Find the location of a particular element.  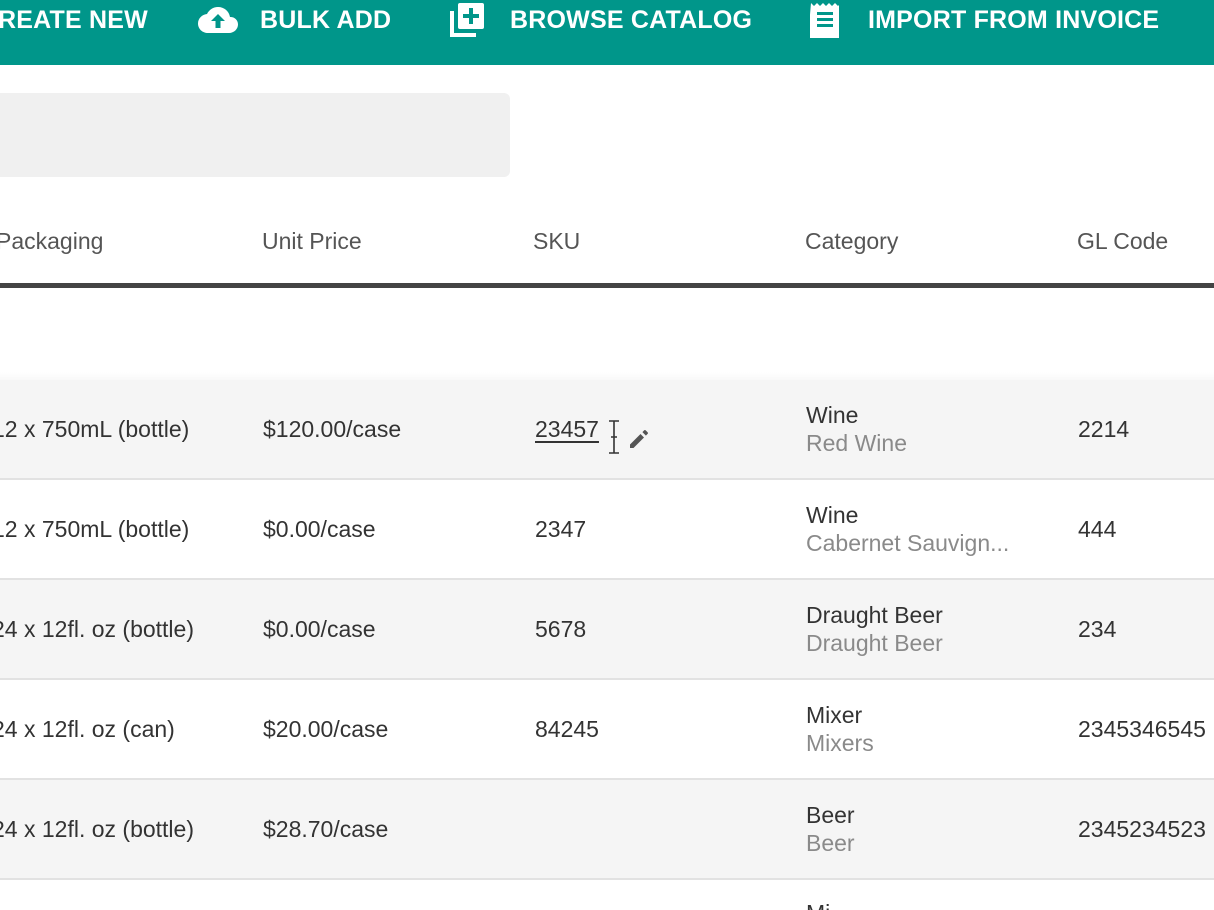

subcategory-cell: Beer is located at coordinates (830, 843).